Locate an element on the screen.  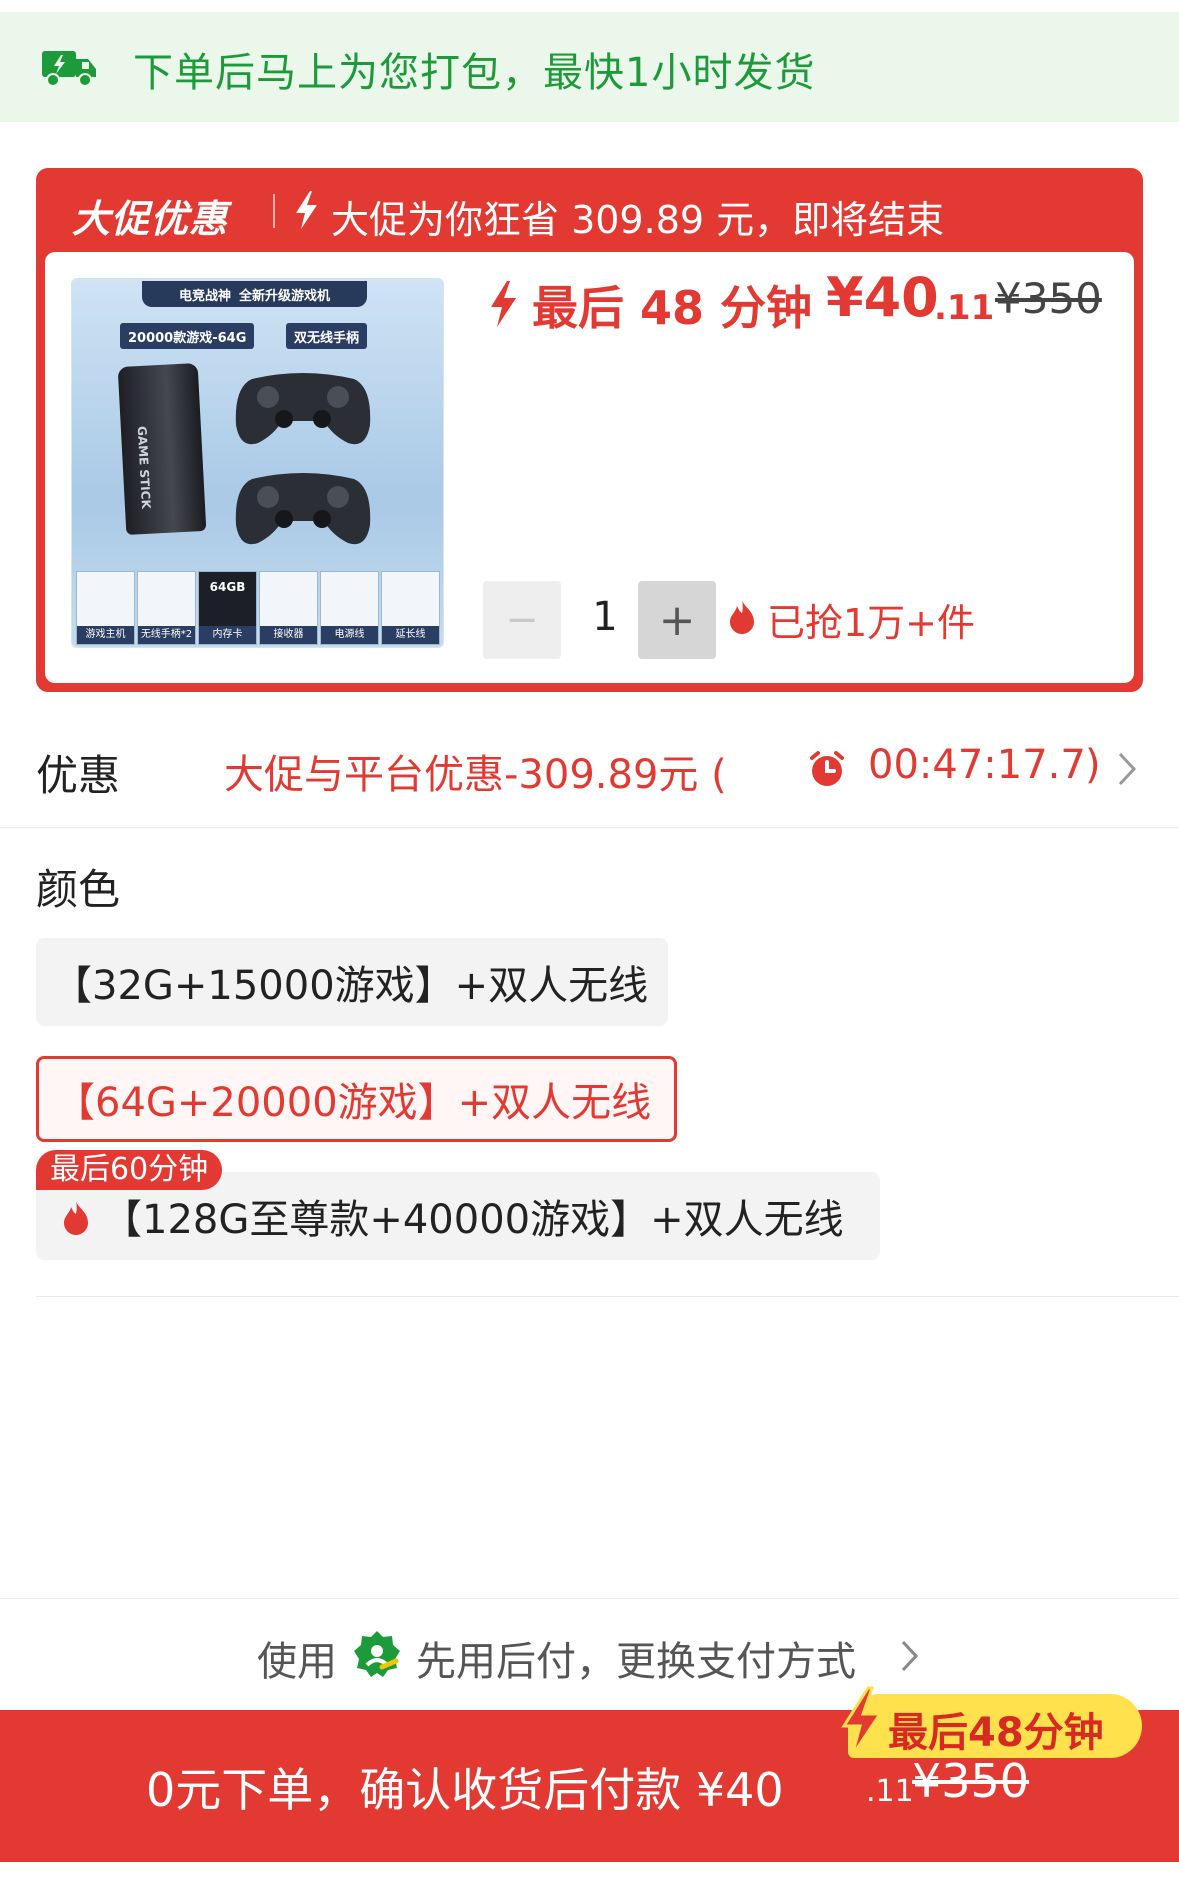
payment-use-label: 使用 is located at coordinates (297, 1662).